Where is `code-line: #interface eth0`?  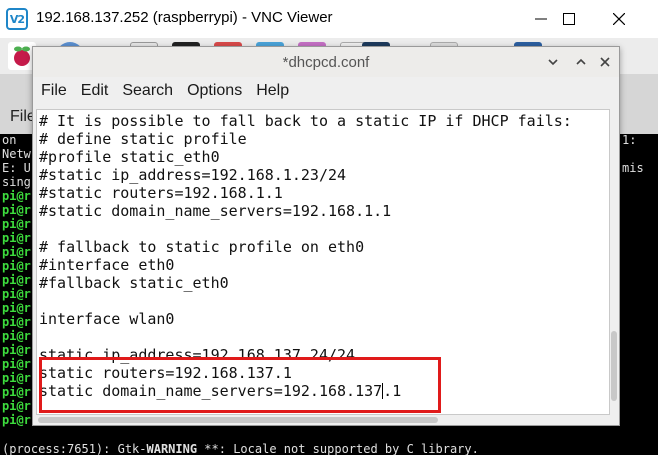
code-line: #interface eth0 is located at coordinates (107, 265).